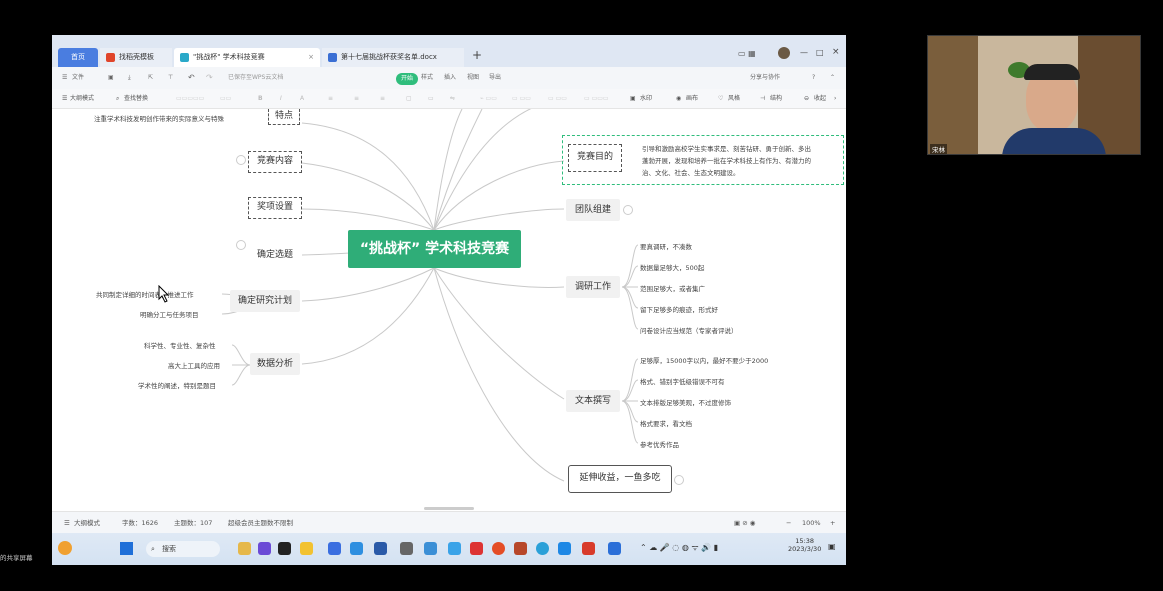 Image resolution: width=1163 pixels, height=591 pixels. What do you see at coordinates (689, 330) in the screenshot?
I see `research-leaf-5: 问卷设计应当规范（专家者评说）` at bounding box center [689, 330].